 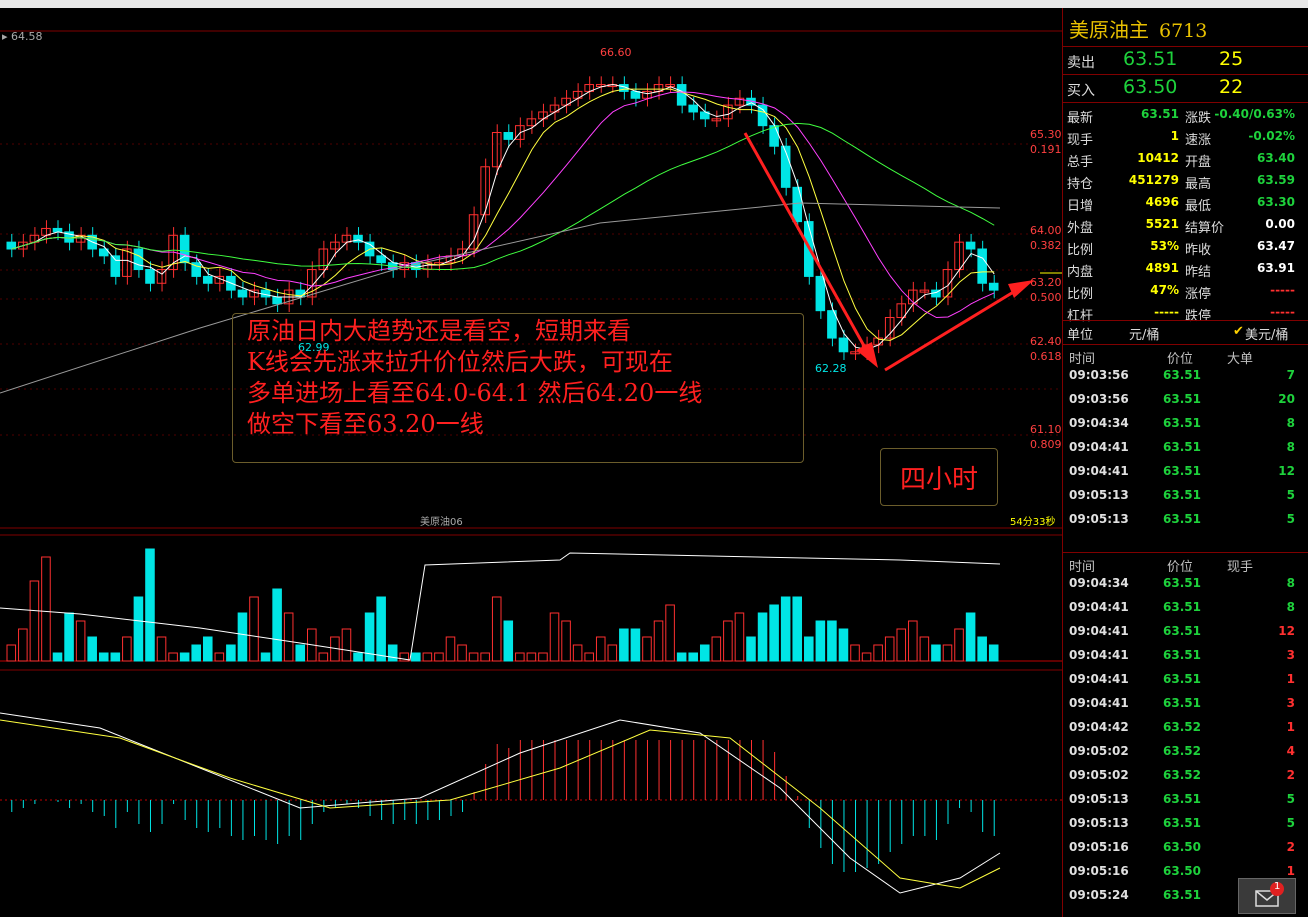 I want to click on trade-vol: 3, so click(x=1290, y=655).